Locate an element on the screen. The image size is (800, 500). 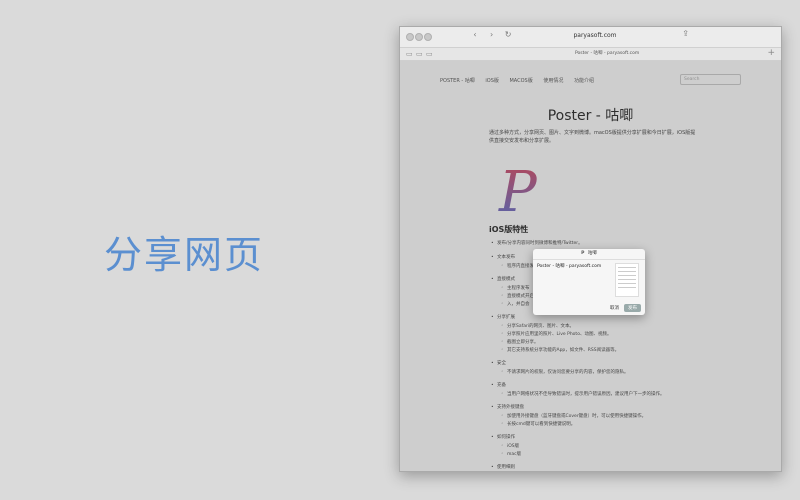
reload-button: ↻ is located at coordinates (508, 34).